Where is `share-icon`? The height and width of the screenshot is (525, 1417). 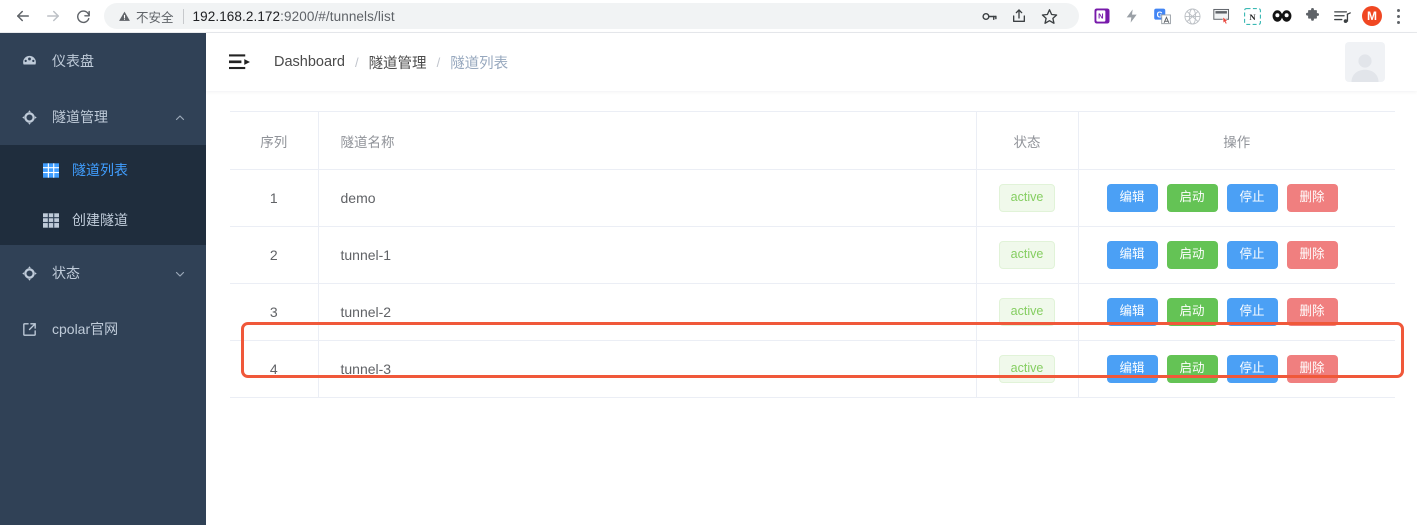
share-icon is located at coordinates (1019, 15).